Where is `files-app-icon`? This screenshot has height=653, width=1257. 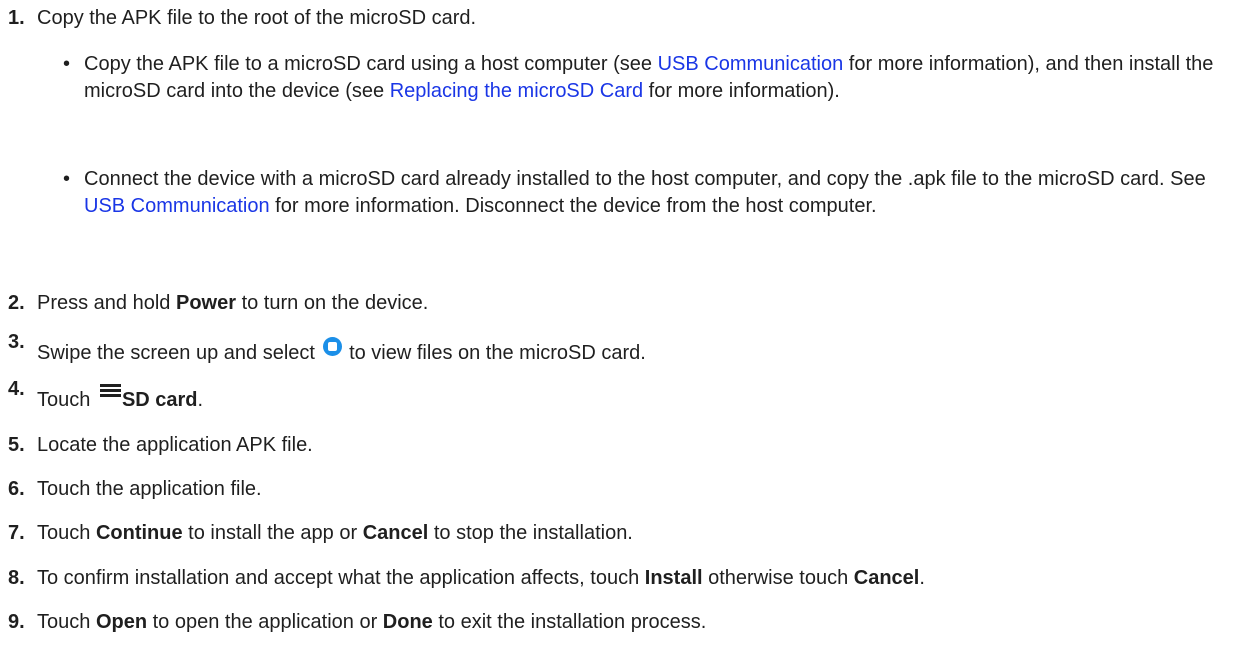
files-app-icon is located at coordinates (332, 346).